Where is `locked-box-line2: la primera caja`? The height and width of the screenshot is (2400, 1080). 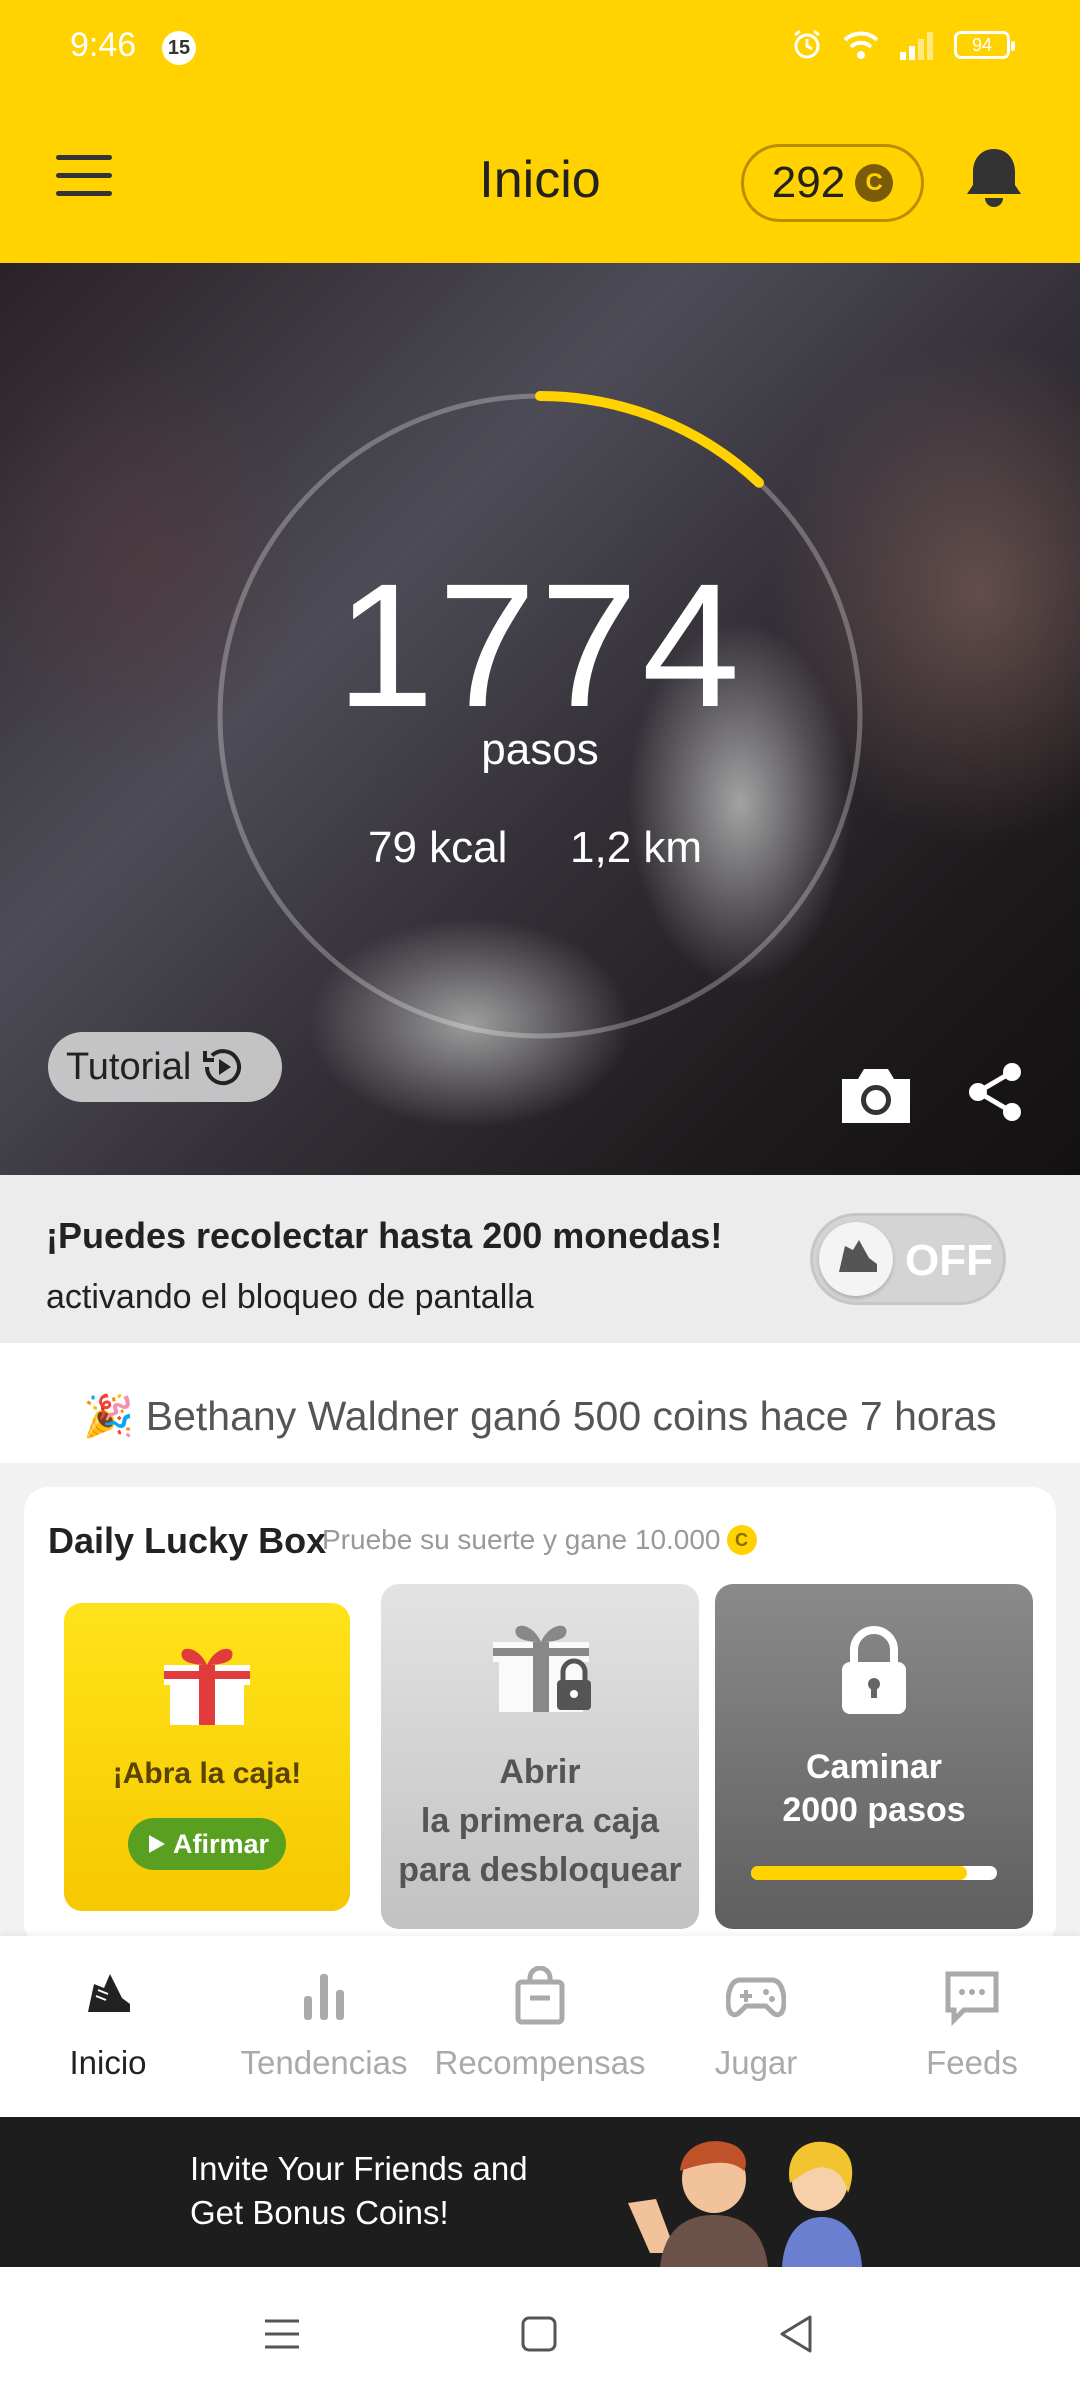
locked-box-line2: la primera caja is located at coordinates (540, 1821).